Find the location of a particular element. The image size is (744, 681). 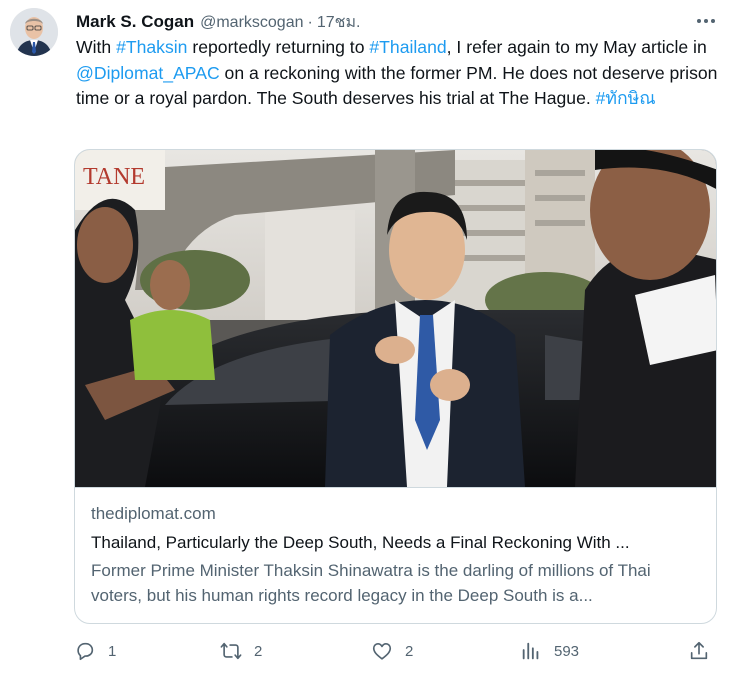

hashtag-thailand-link: #Thailand is located at coordinates (407, 47).